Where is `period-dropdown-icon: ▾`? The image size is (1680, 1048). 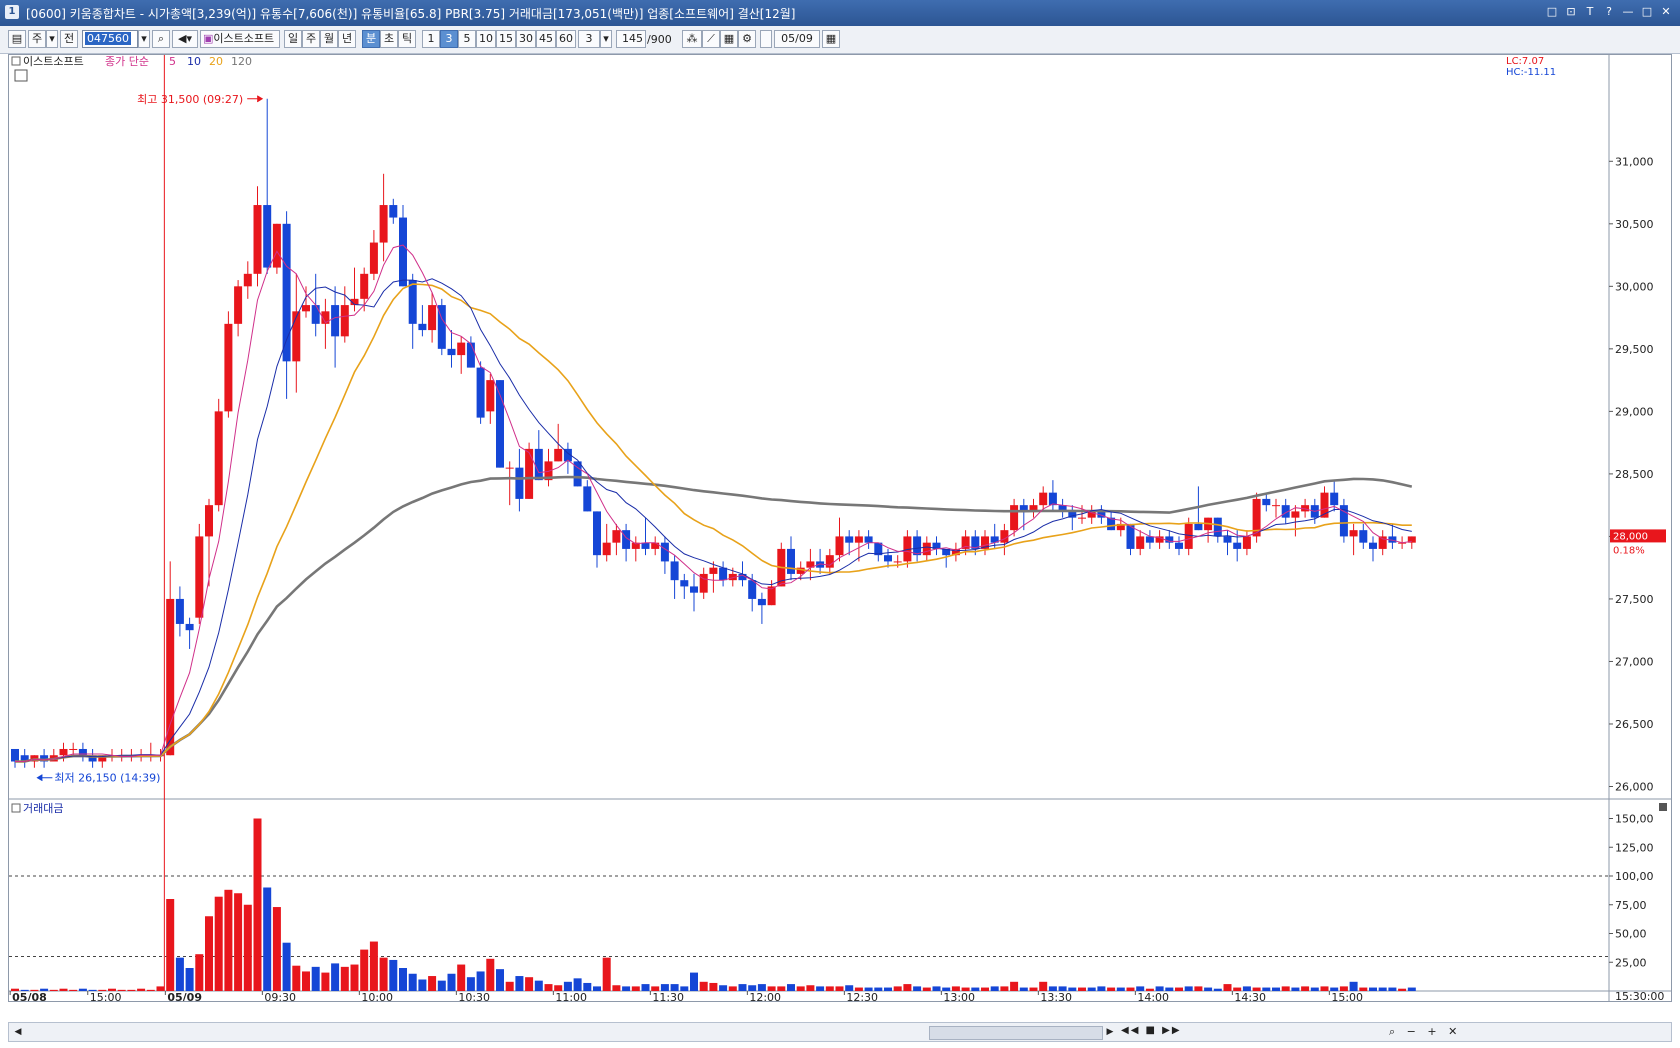 period-dropdown-icon: ▾ is located at coordinates (52, 39).